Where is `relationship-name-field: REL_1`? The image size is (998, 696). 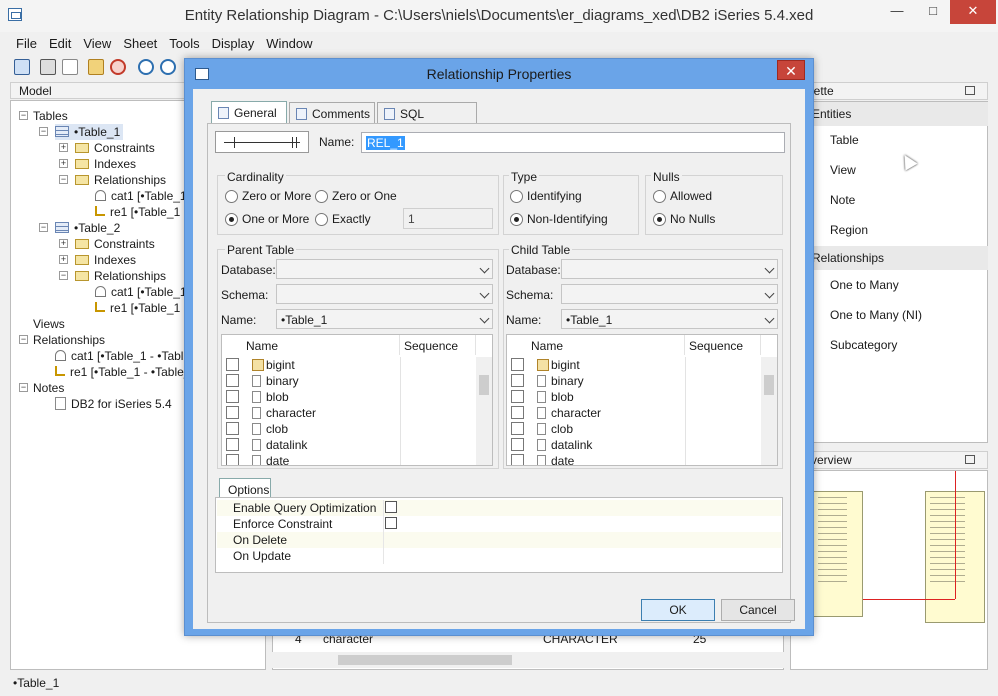
relationship-name-field: REL_1 is located at coordinates (573, 142).